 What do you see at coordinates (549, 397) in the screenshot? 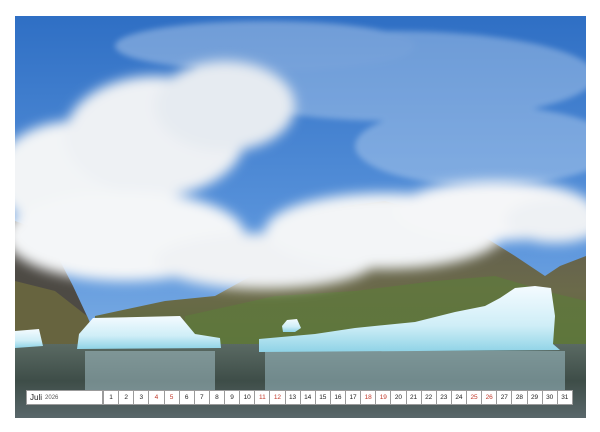
I see `day-cell: 30` at bounding box center [549, 397].